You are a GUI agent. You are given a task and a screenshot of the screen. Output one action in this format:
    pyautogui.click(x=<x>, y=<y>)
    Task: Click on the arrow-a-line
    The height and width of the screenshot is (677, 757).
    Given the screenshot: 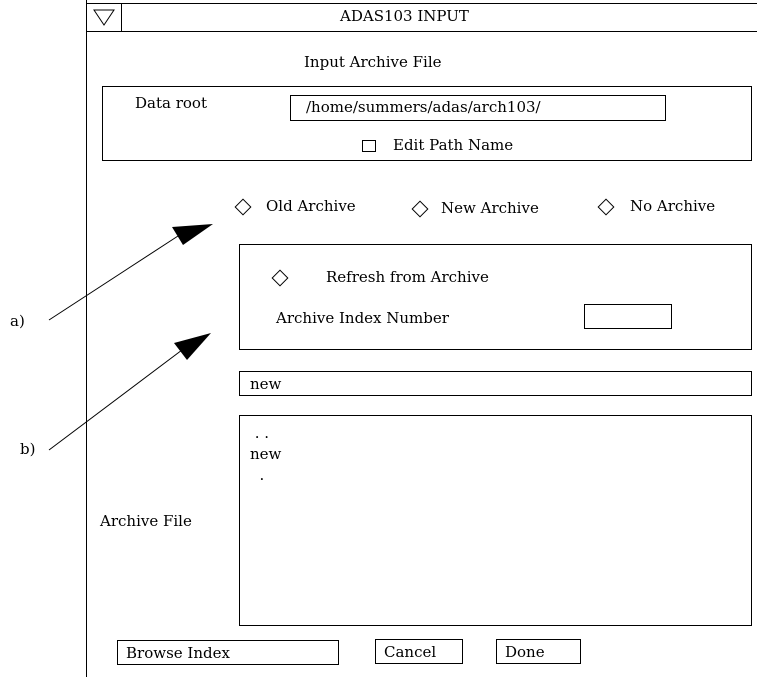 What is the action you would take?
    pyautogui.click(x=113, y=278)
    